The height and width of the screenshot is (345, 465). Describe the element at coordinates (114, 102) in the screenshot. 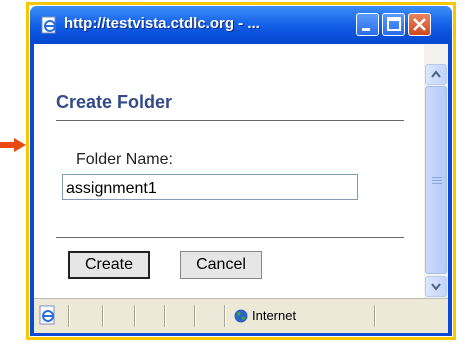

I see `dialog-heading: Create Folder` at that location.